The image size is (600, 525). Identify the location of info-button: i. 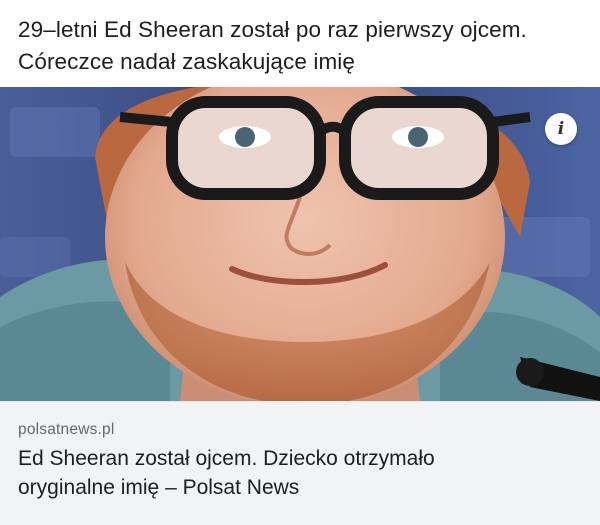
(561, 129).